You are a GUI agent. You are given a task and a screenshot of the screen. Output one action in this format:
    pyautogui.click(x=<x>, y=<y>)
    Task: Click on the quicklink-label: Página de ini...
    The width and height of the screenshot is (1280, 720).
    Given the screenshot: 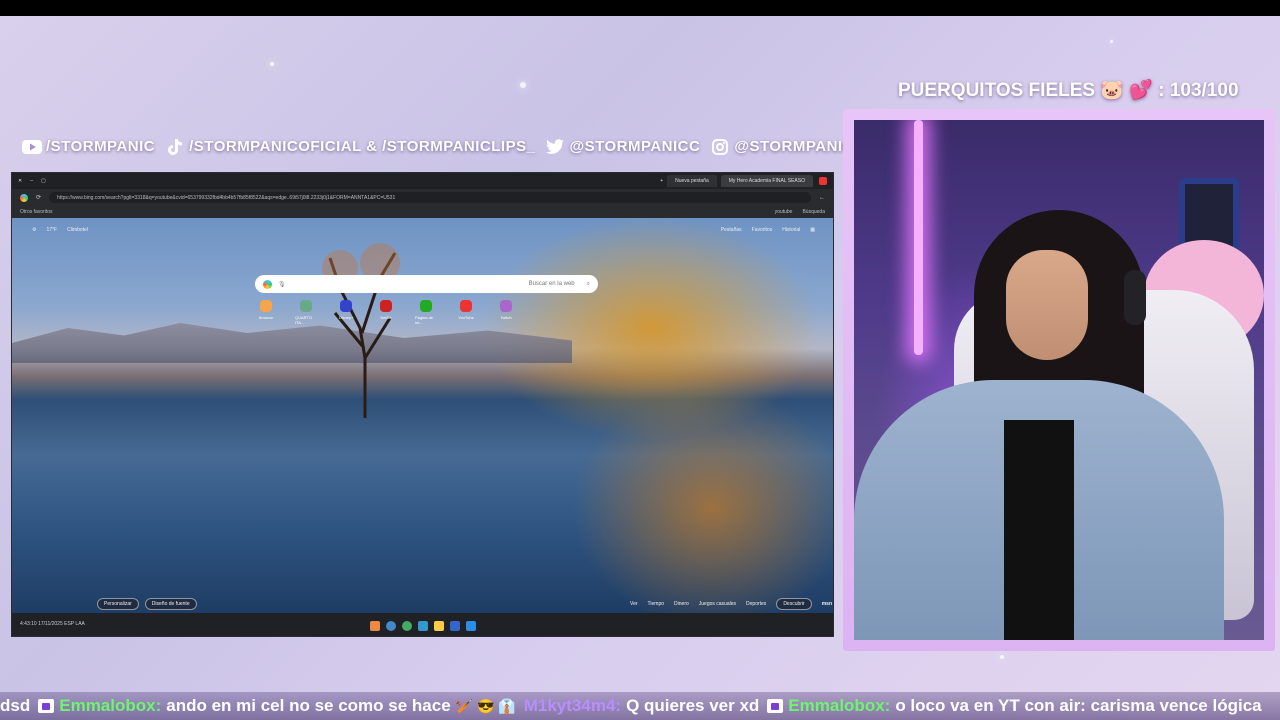 What is the action you would take?
    pyautogui.click(x=424, y=320)
    